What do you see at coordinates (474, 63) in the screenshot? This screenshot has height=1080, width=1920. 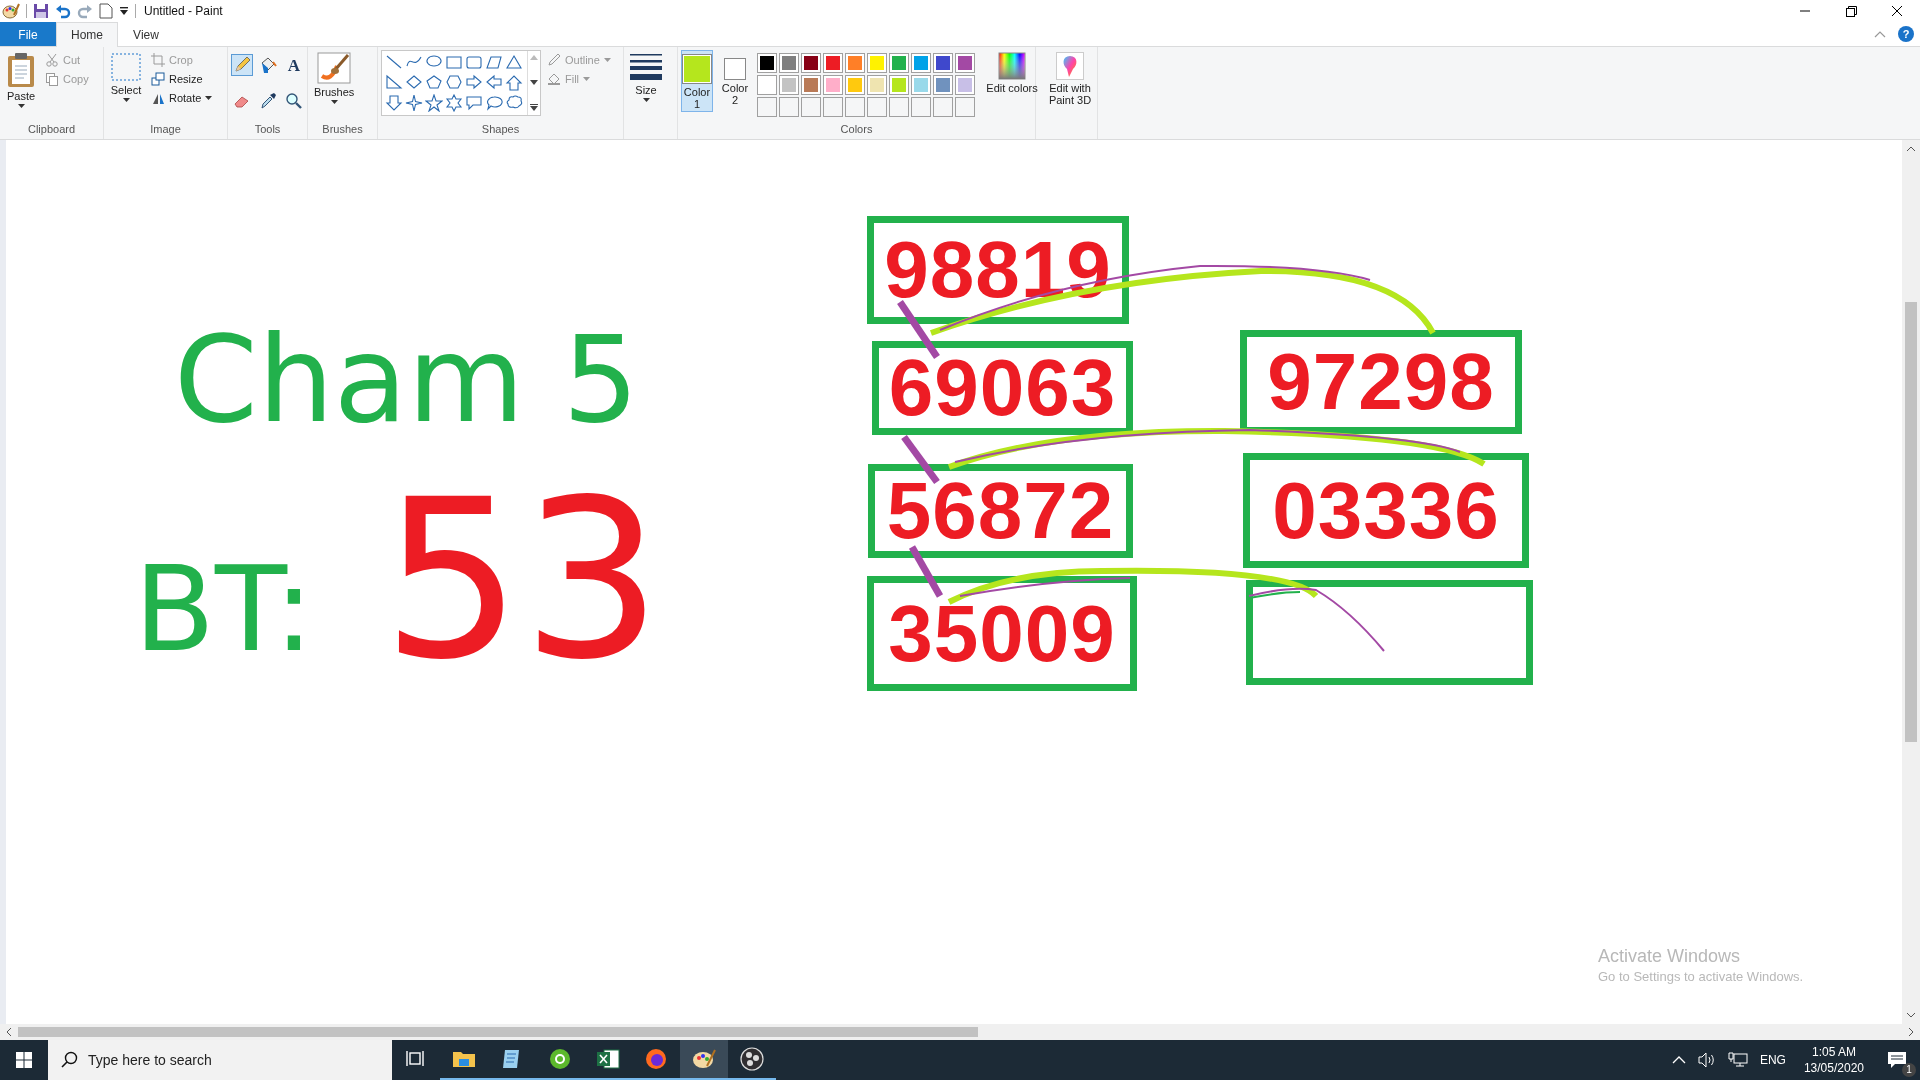 I see `rounded-rectangle-shape-icon` at bounding box center [474, 63].